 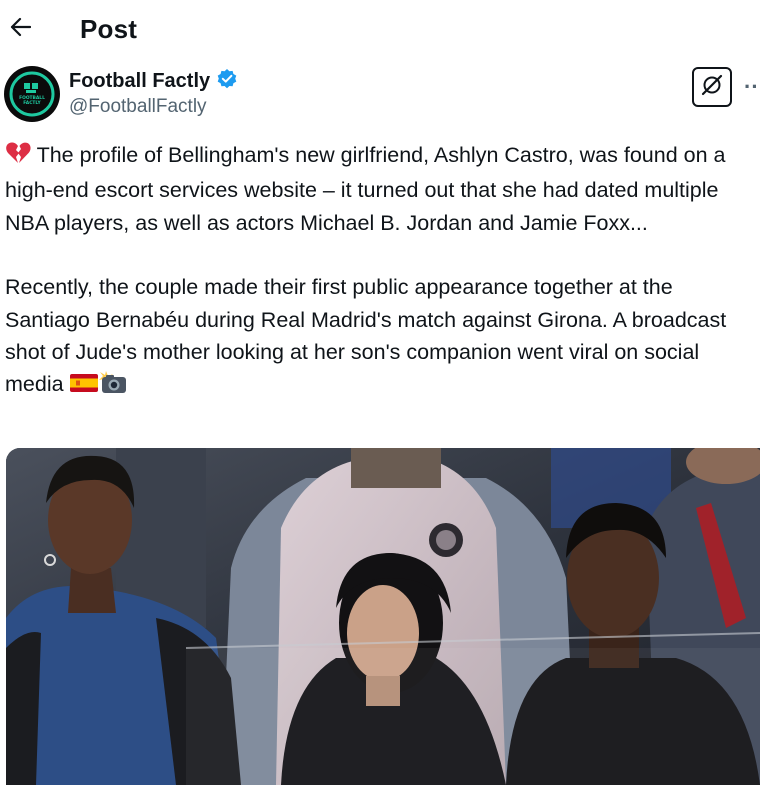 I want to click on display-name-row: Football Factly, so click(x=153, y=81).